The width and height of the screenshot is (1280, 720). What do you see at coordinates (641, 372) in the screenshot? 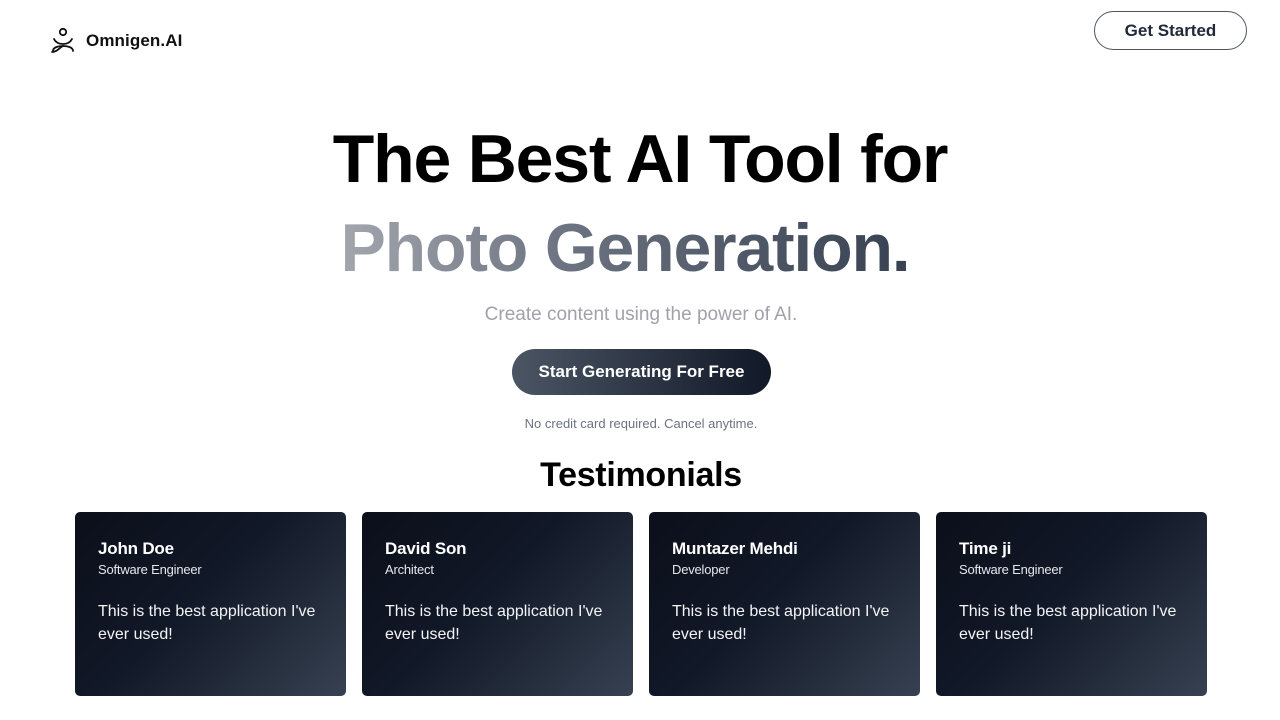
I see `start-generating-button: Start Generating For Free` at bounding box center [641, 372].